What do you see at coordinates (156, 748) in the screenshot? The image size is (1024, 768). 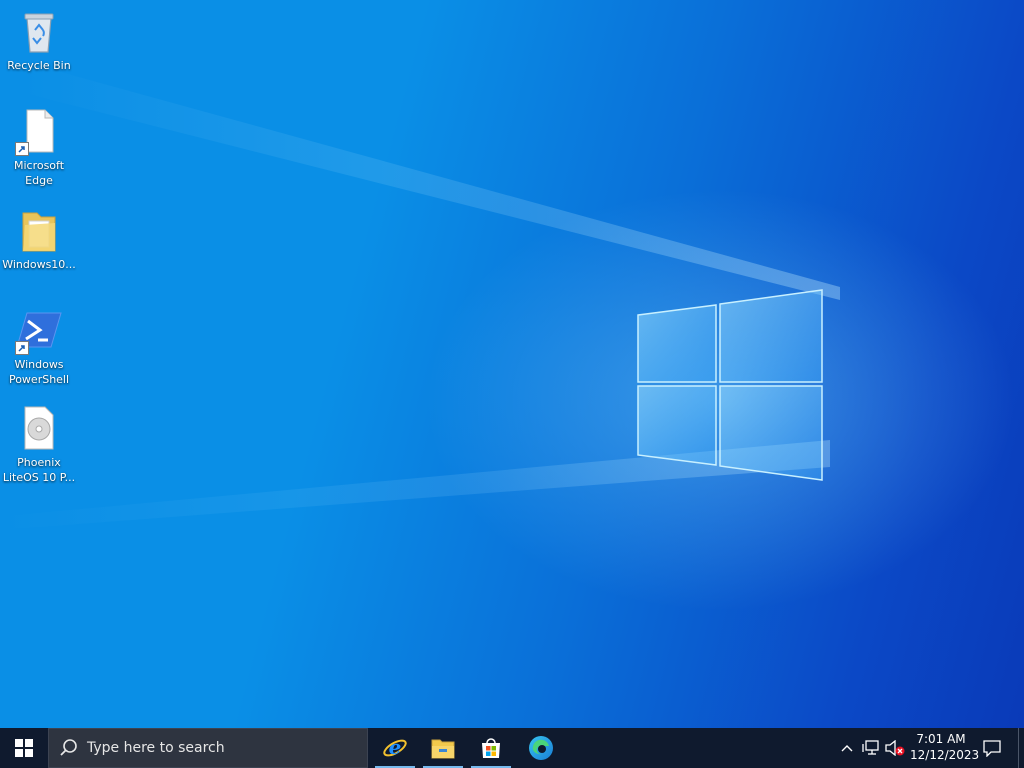 I see `search-input: Type here to search` at bounding box center [156, 748].